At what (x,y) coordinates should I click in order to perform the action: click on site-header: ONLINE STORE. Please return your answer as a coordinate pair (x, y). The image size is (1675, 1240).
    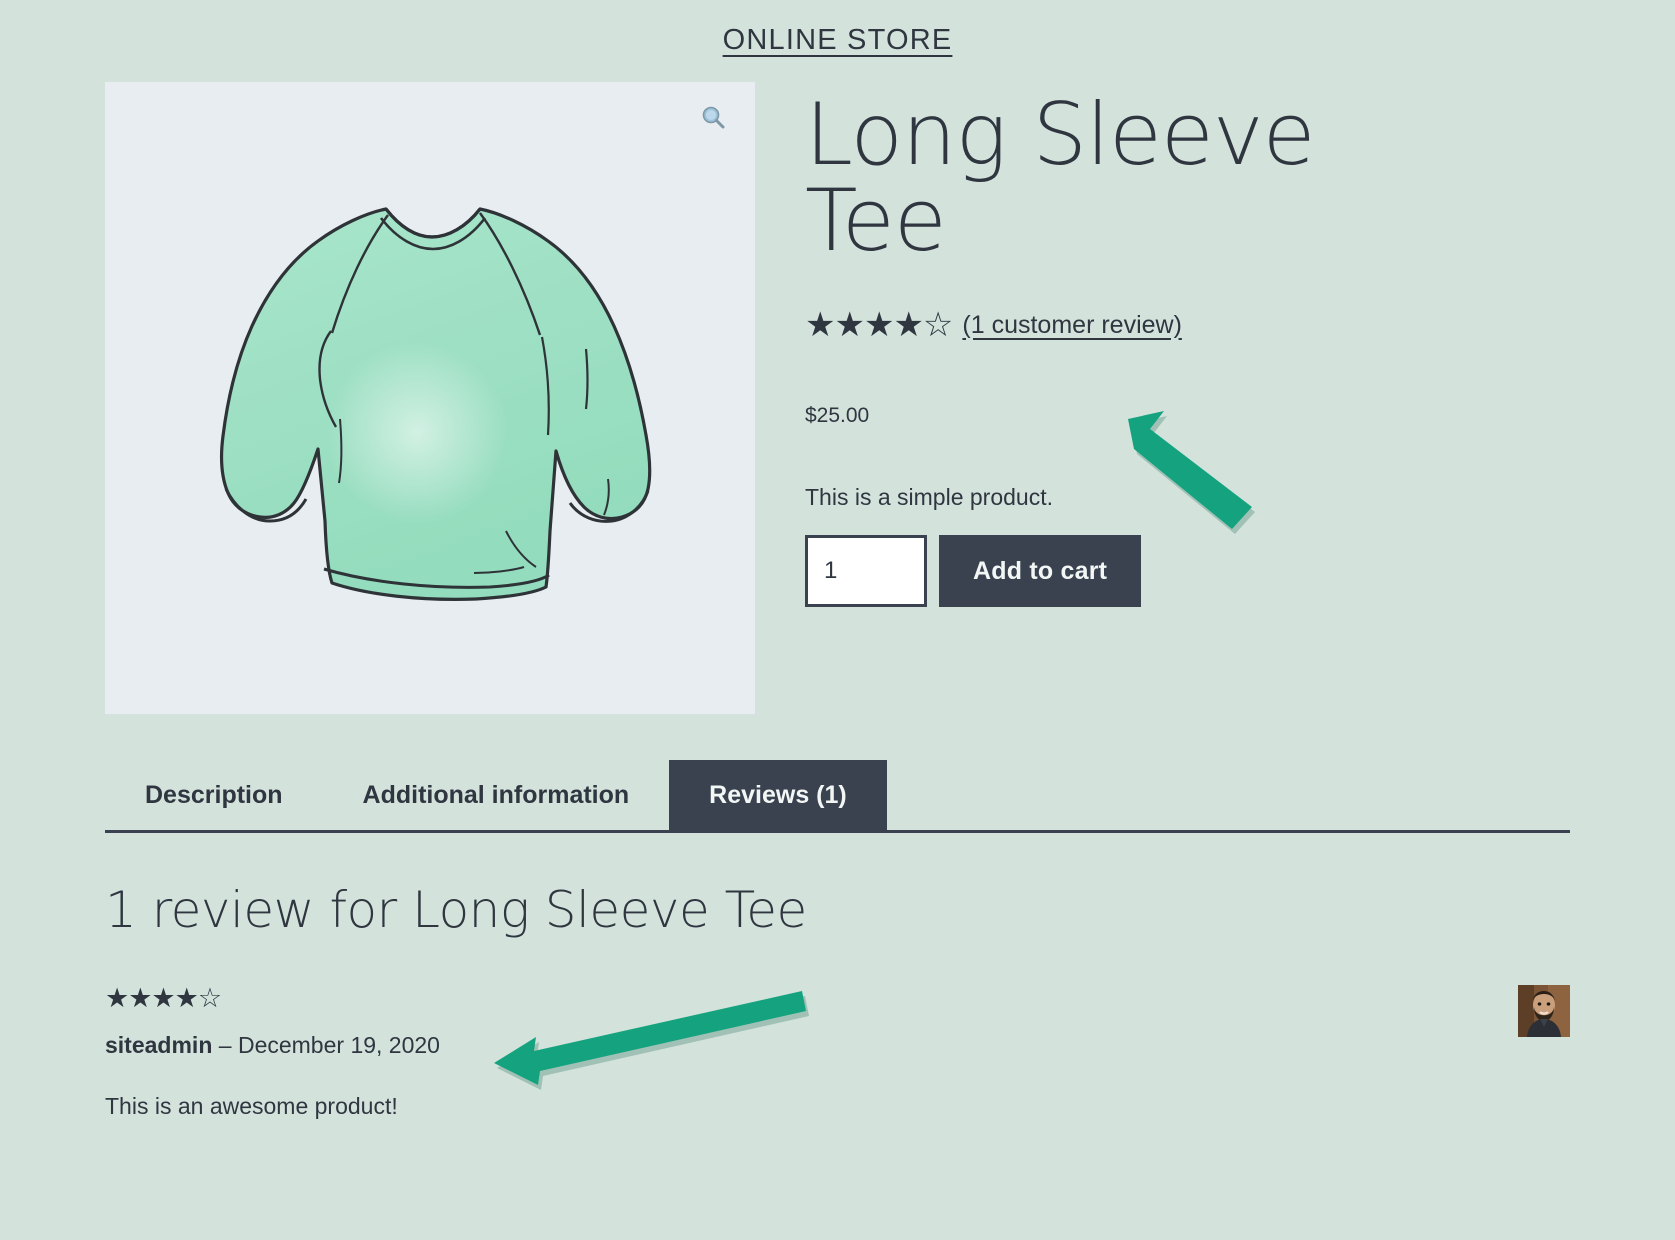
    Looking at the image, I should click on (837, 28).